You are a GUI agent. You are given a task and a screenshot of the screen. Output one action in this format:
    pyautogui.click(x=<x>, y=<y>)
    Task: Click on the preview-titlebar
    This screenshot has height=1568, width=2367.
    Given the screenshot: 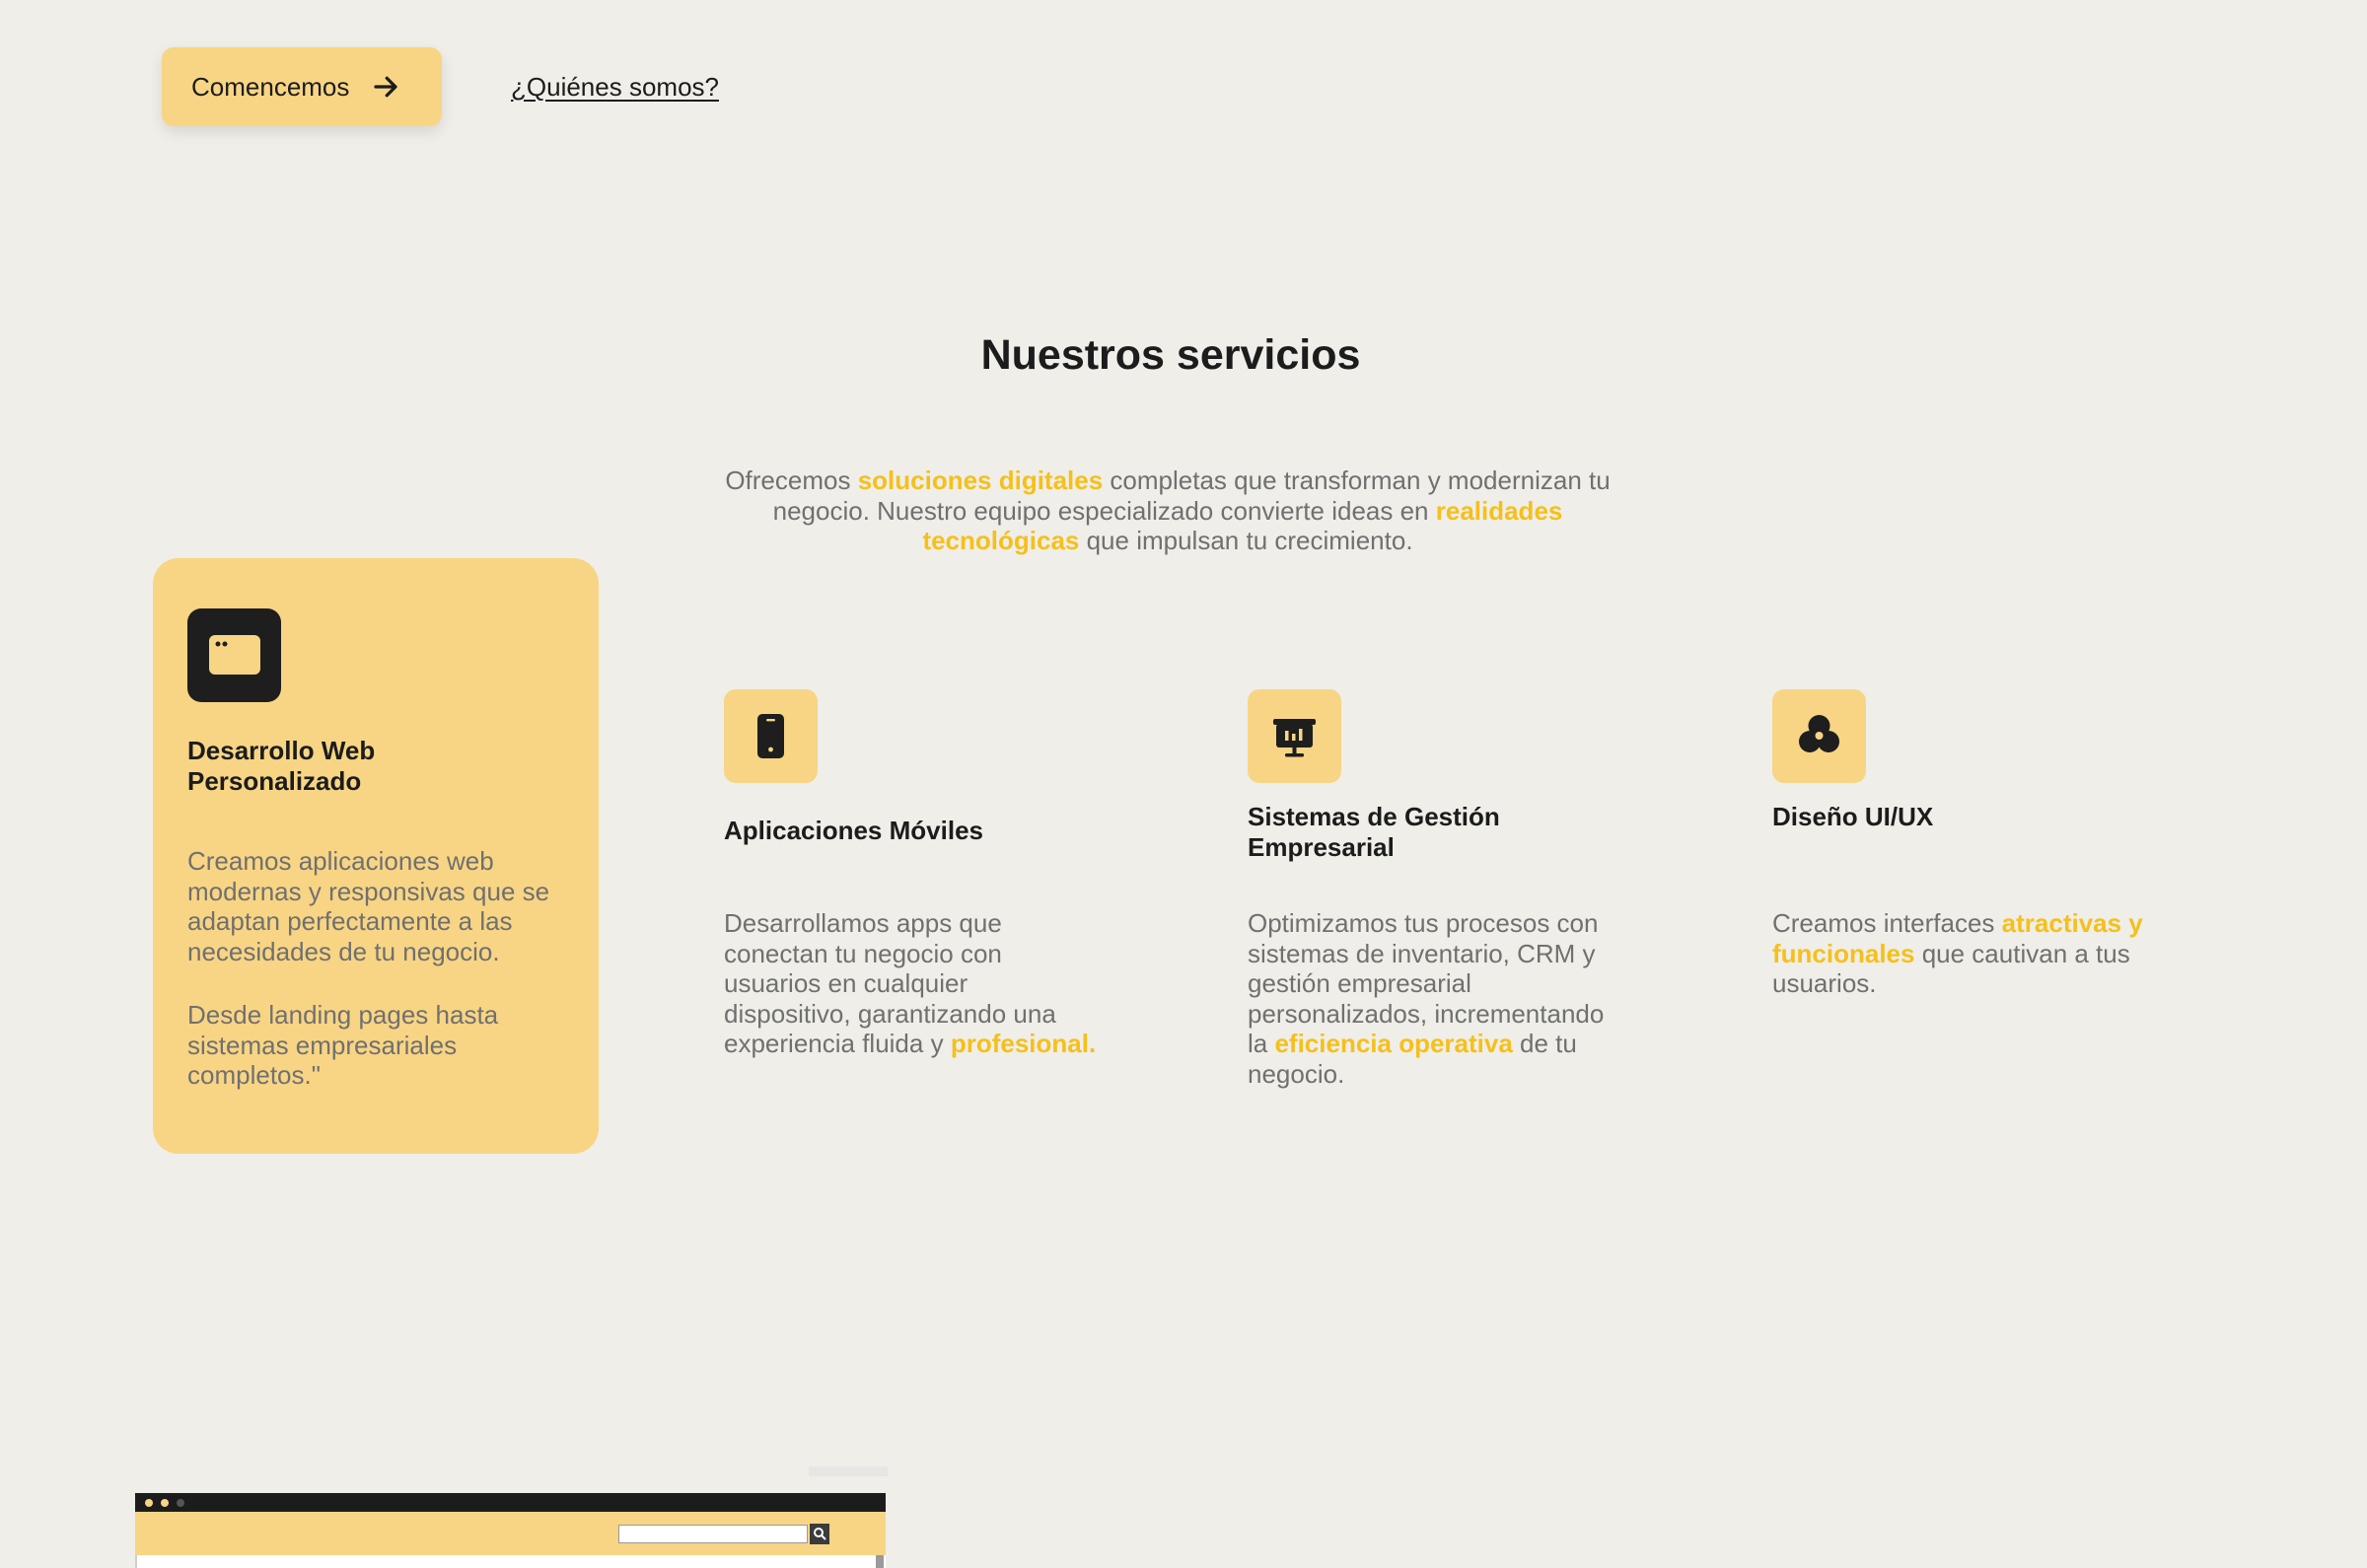 What is the action you would take?
    pyautogui.click(x=511, y=1502)
    